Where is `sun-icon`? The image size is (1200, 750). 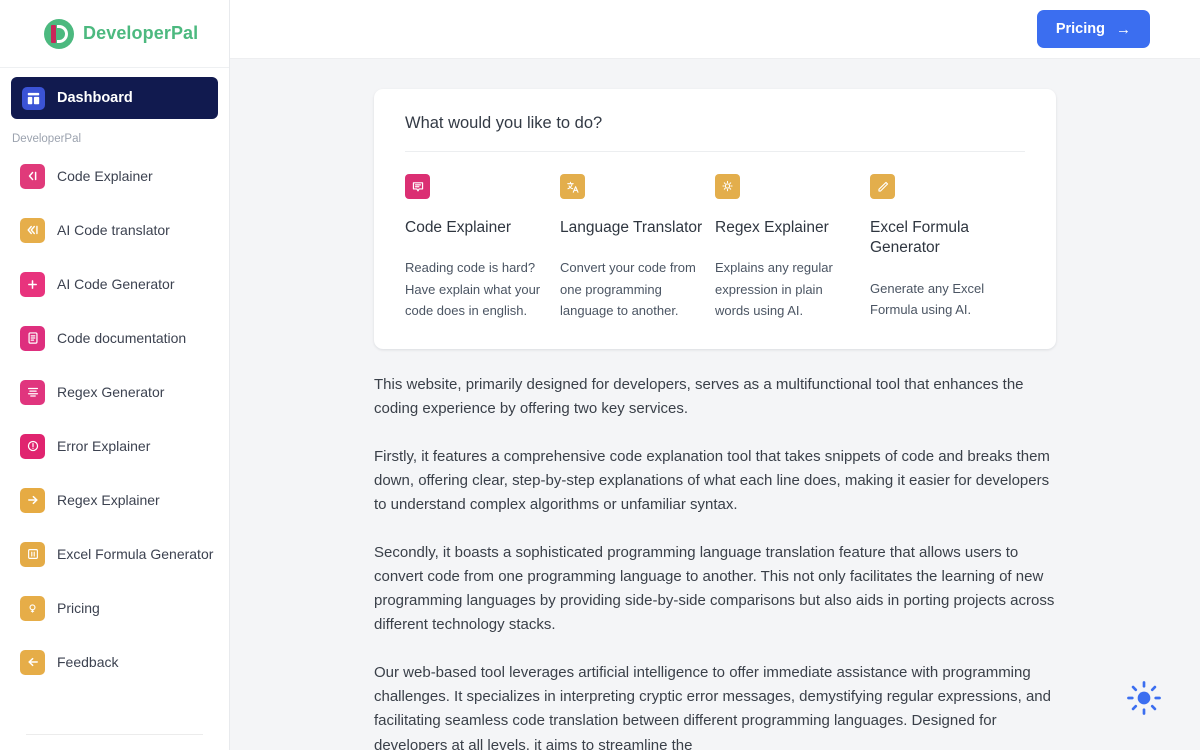 sun-icon is located at coordinates (1144, 700).